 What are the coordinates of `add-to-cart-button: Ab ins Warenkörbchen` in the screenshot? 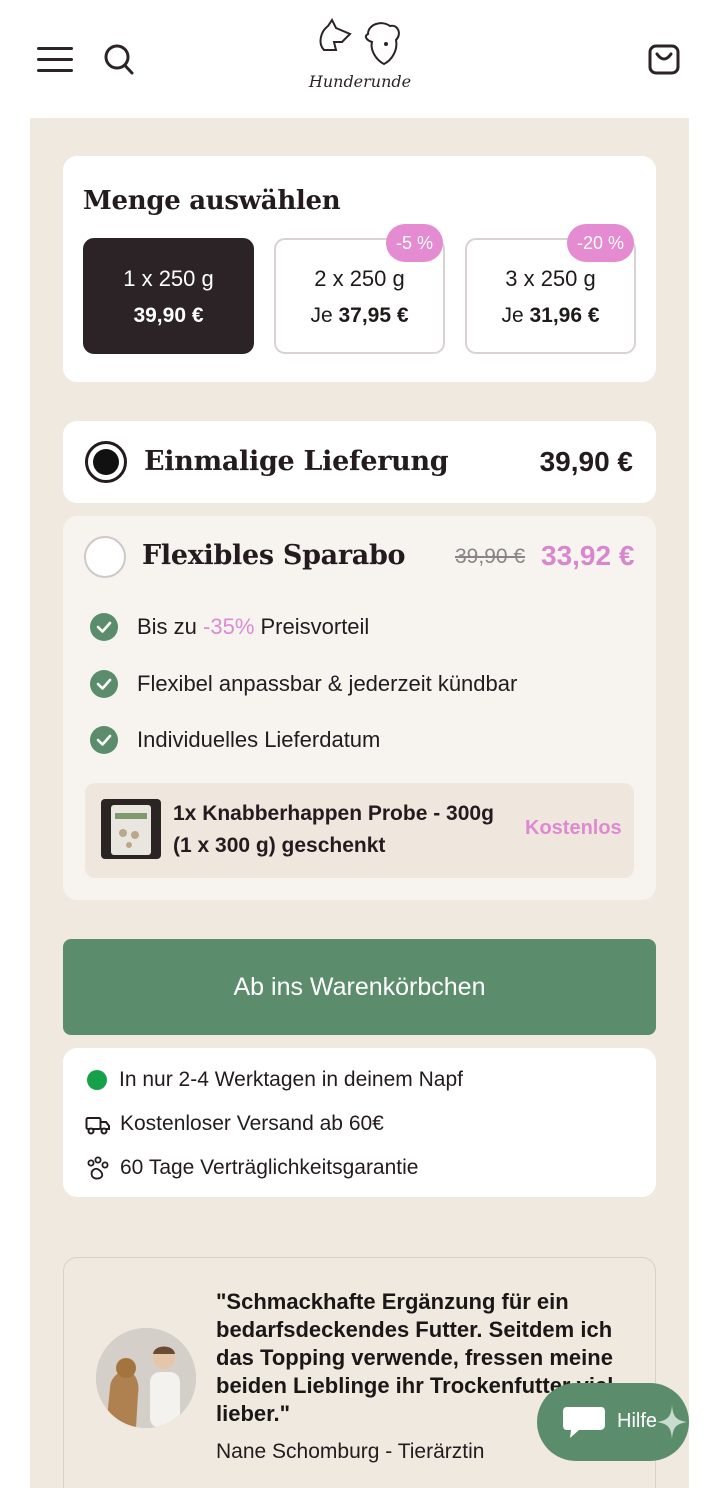 It's located at (359, 987).